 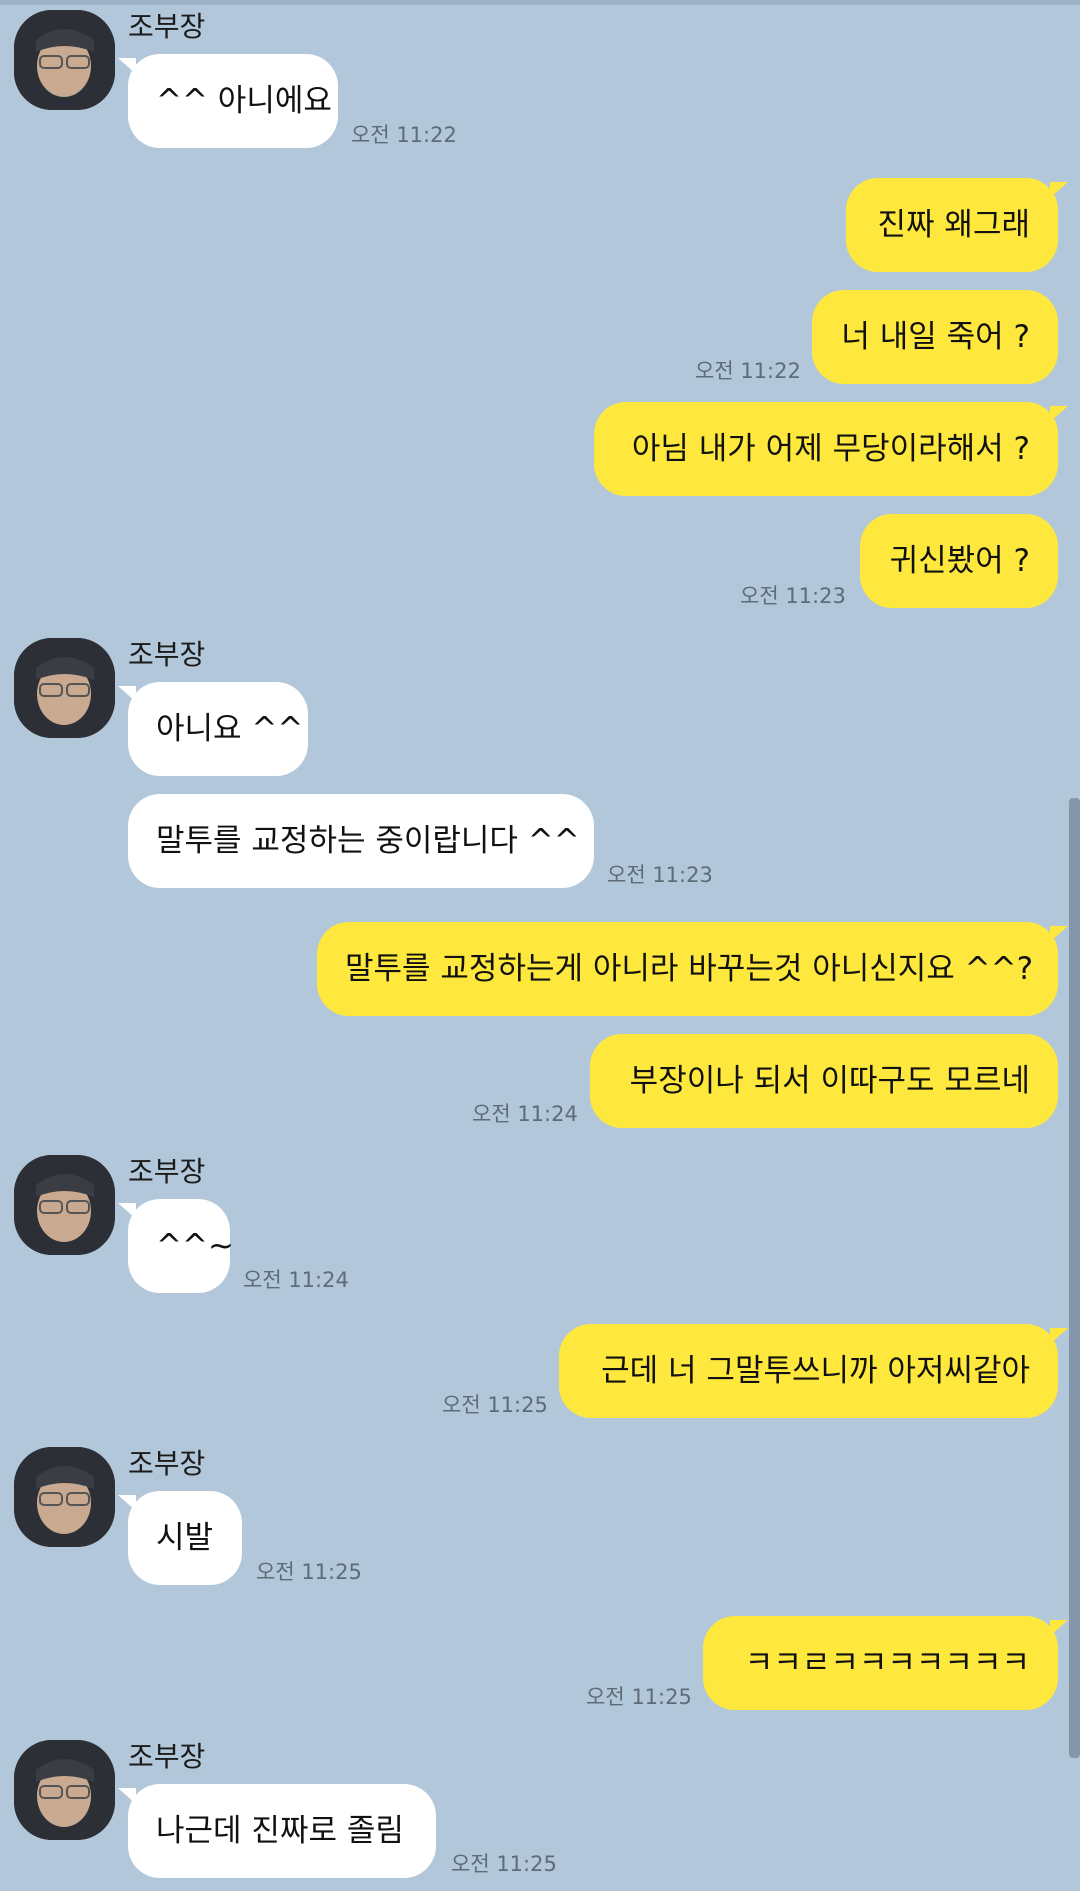 I want to click on scrollbar, so click(x=1074, y=1278).